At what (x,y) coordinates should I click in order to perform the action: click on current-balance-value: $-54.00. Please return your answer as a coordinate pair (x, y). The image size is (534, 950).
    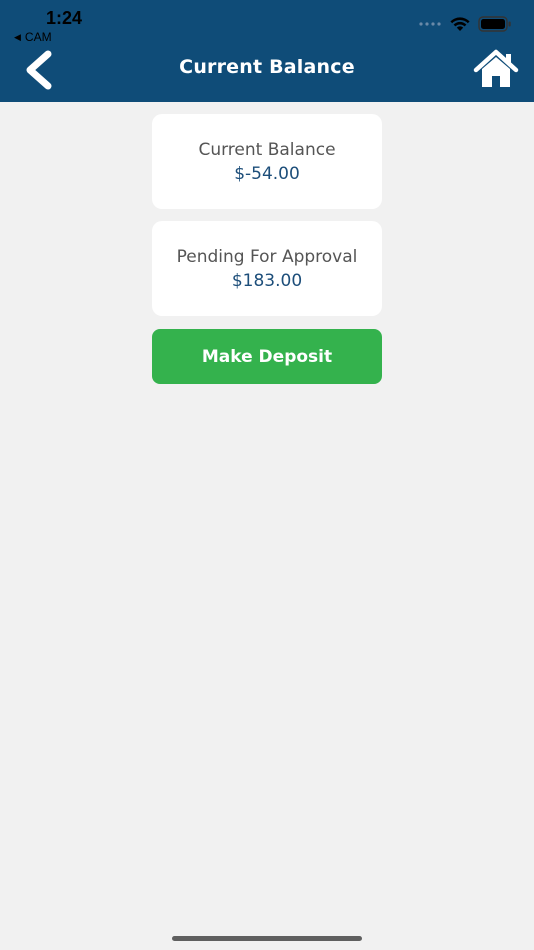
    Looking at the image, I should click on (267, 174).